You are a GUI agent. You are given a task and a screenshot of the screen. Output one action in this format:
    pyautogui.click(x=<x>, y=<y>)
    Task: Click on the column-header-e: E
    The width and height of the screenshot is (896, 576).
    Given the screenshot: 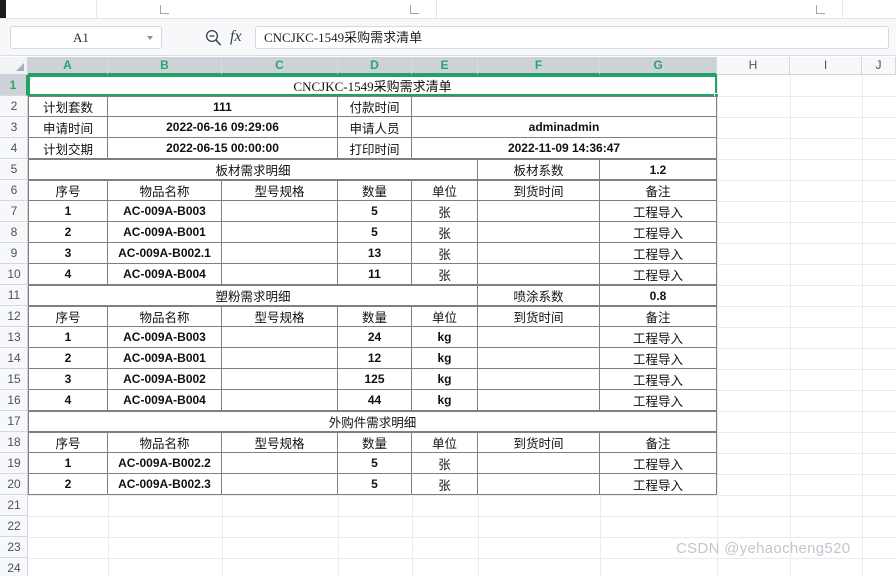 What is the action you would take?
    pyautogui.click(x=445, y=66)
    